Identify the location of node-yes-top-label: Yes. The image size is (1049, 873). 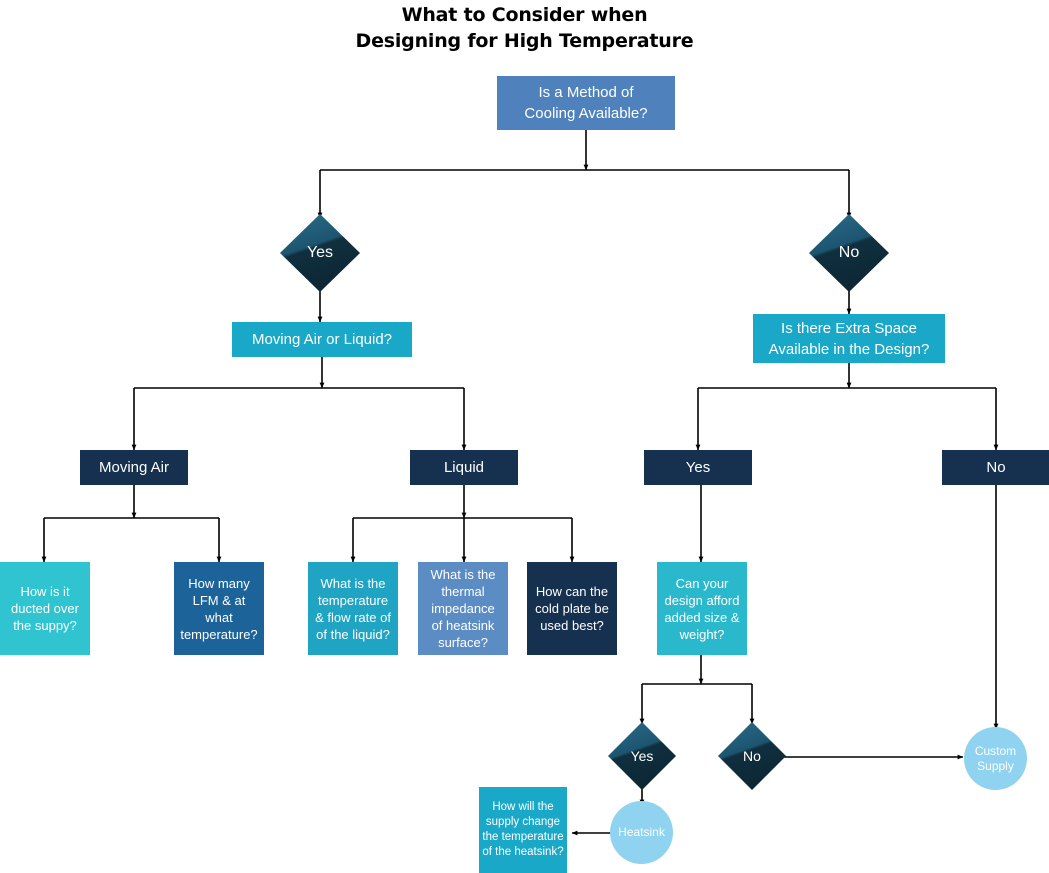
(320, 252).